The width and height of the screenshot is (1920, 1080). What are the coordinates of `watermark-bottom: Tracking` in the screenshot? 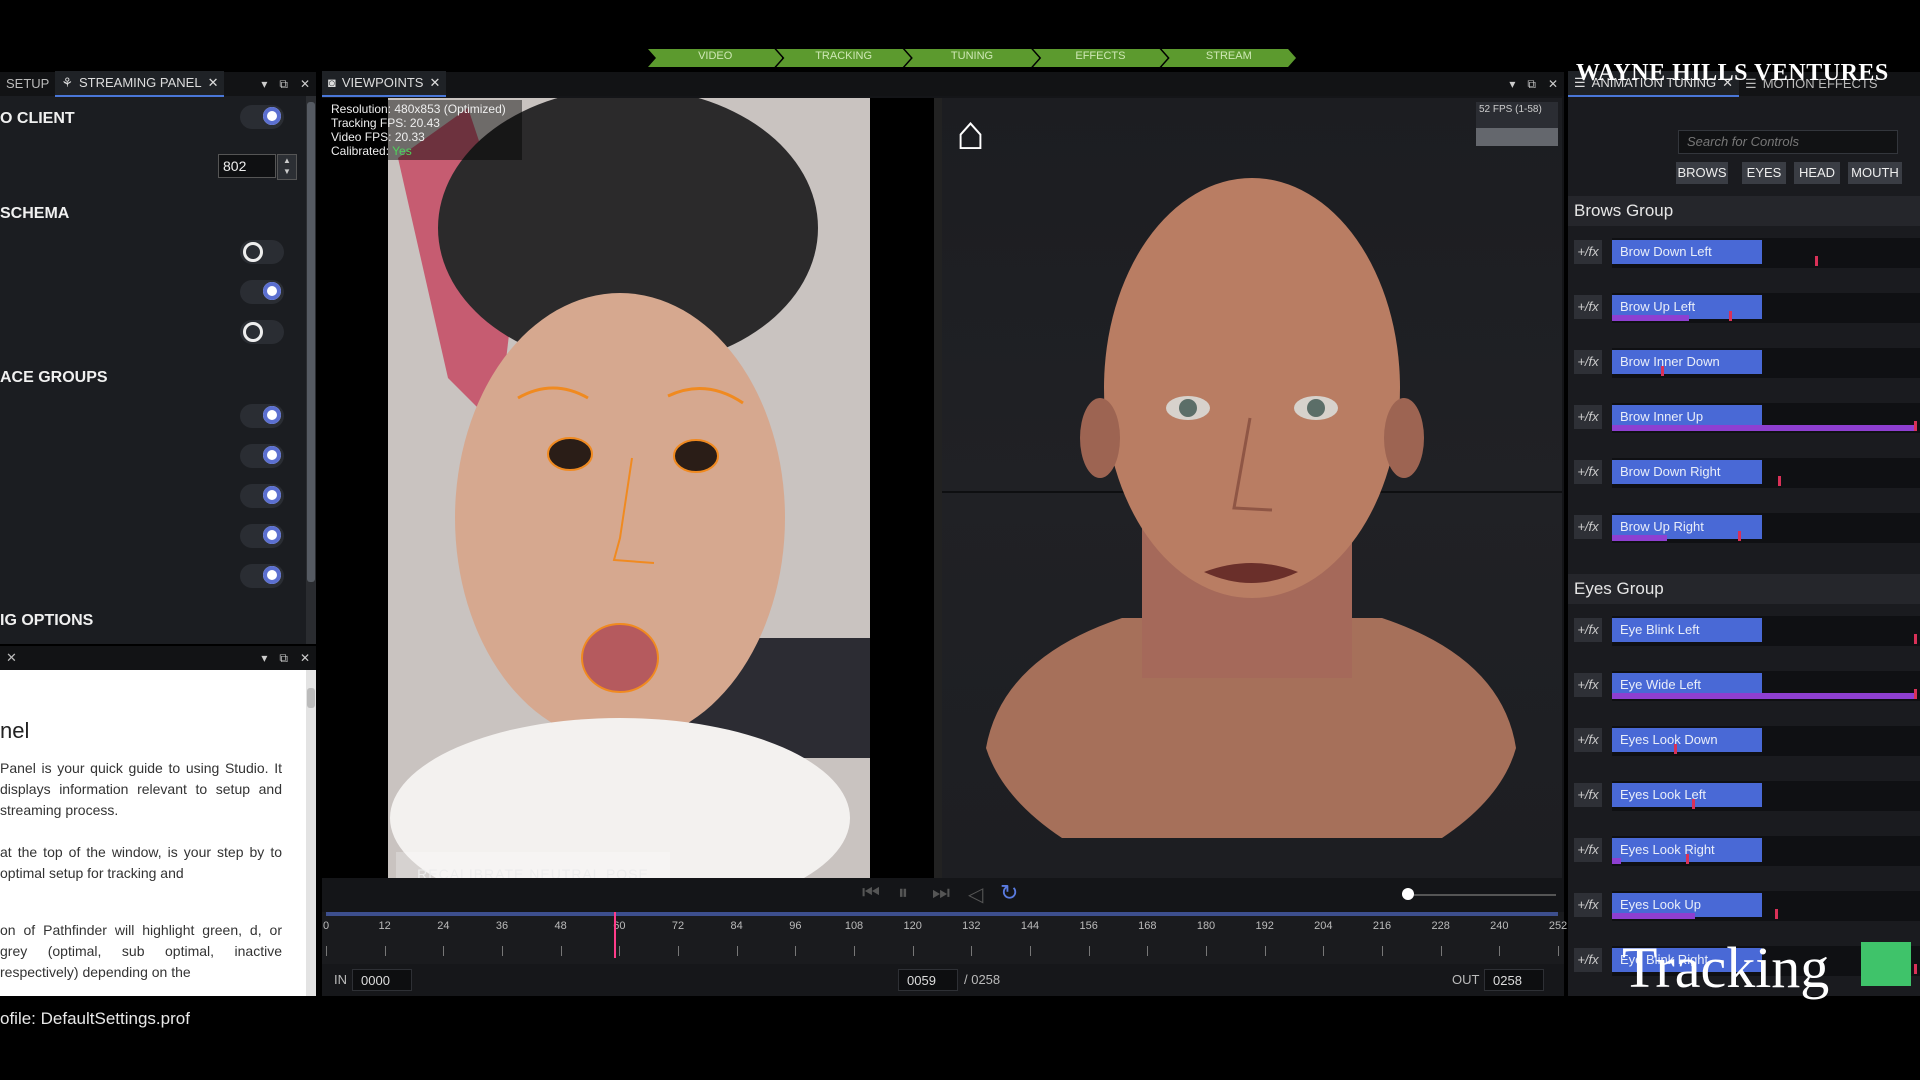 It's located at (1726, 967).